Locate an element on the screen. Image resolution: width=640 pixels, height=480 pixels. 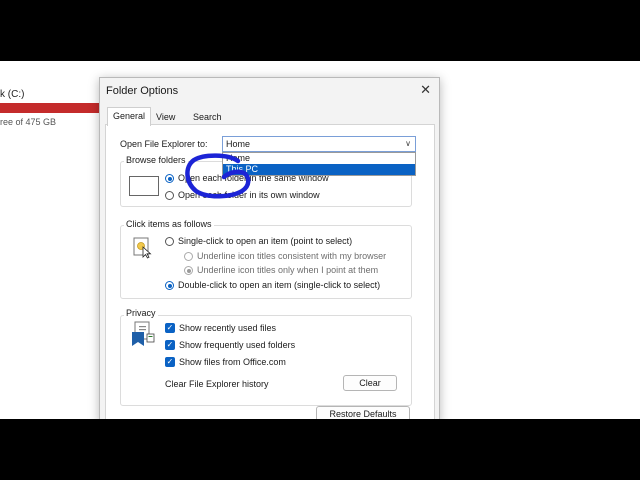
show-office-label: Show files from Office.com is located at coordinates (232, 362).